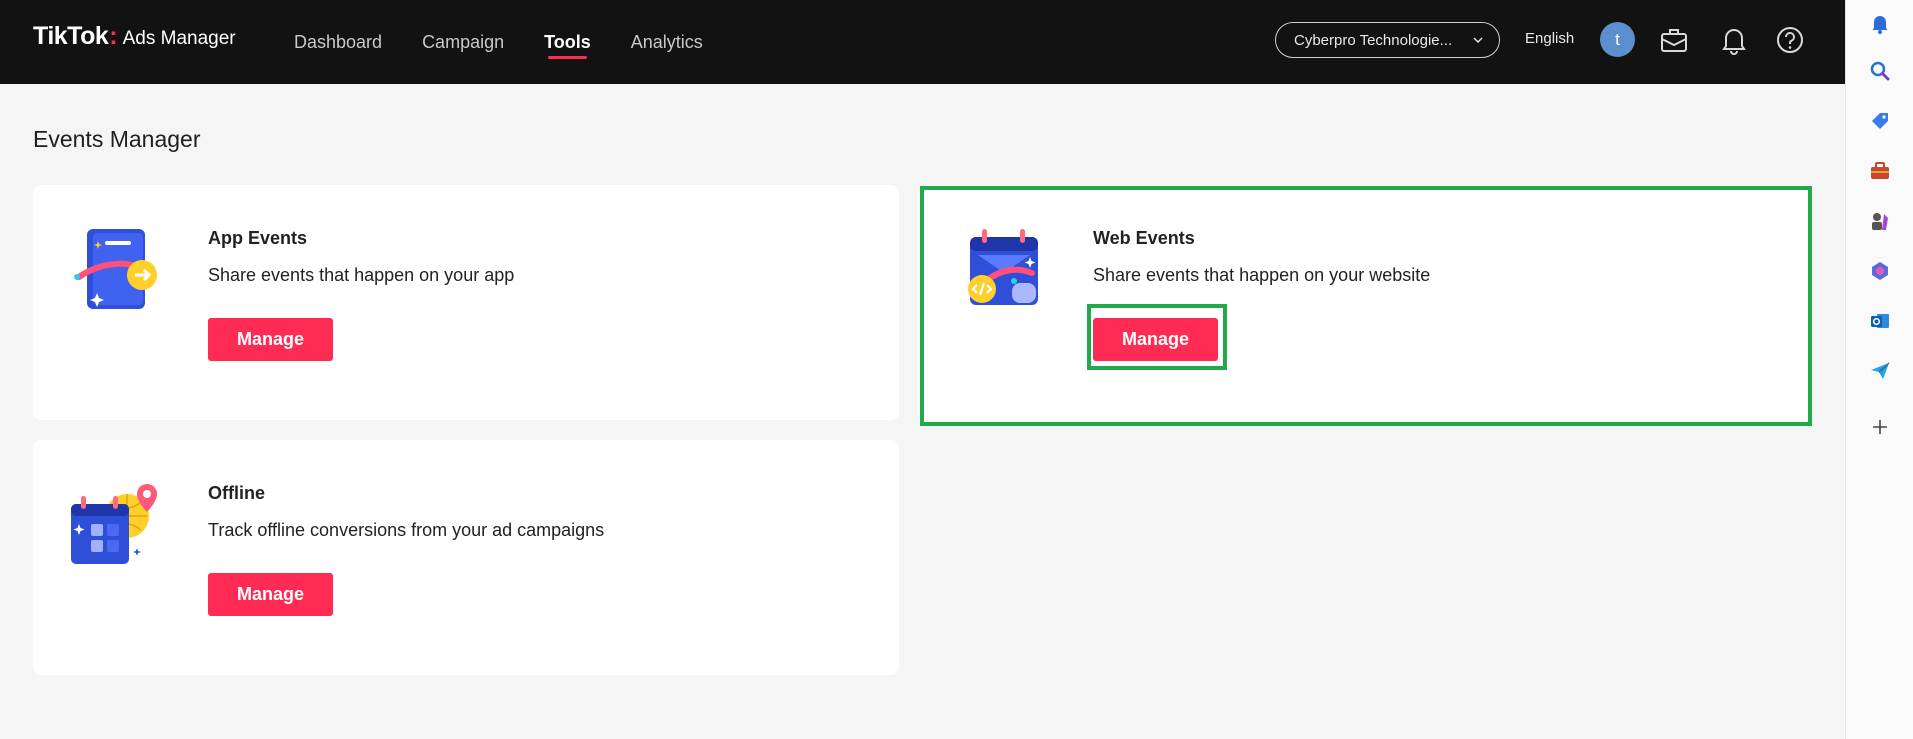 The image size is (1913, 739). Describe the element at coordinates (1790, 40) in the screenshot. I see `help-icon` at that location.